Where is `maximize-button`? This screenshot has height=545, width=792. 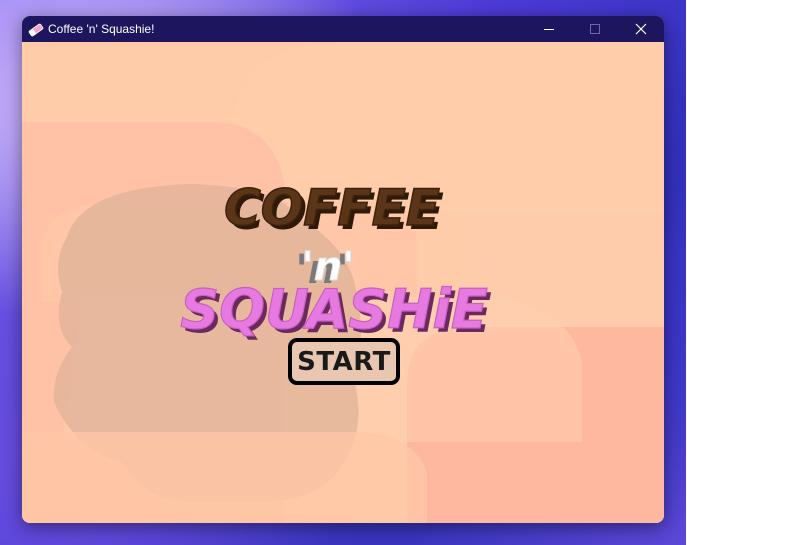 maximize-button is located at coordinates (595, 29).